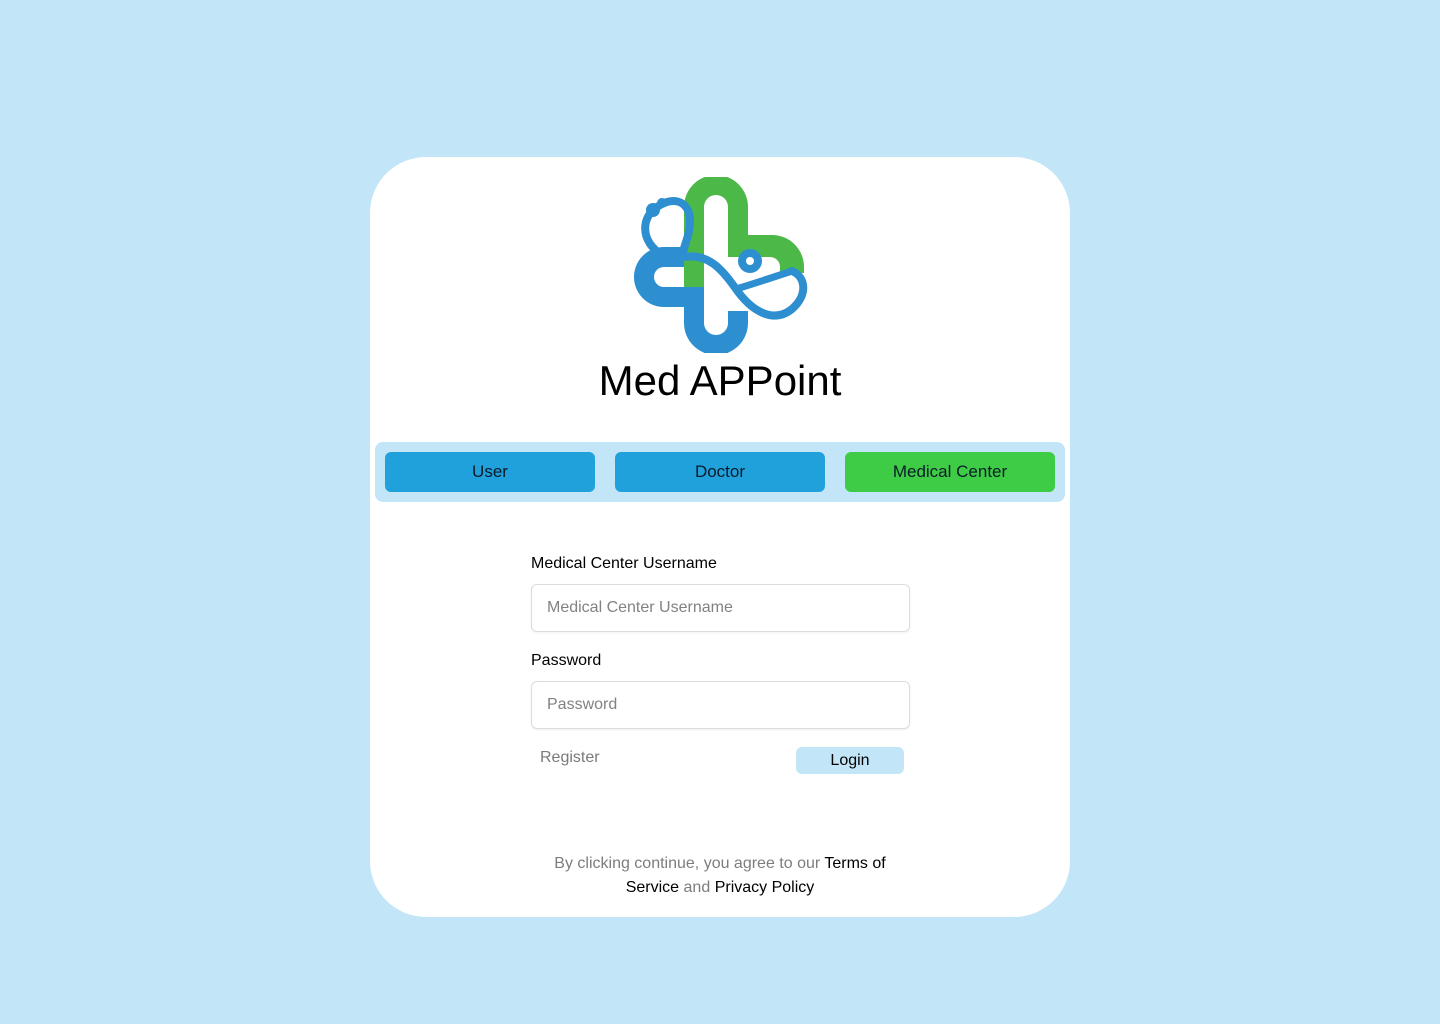 The height and width of the screenshot is (1024, 1440). Describe the element at coordinates (721, 265) in the screenshot. I see `medical-cross-stethoscope-icon` at that location.